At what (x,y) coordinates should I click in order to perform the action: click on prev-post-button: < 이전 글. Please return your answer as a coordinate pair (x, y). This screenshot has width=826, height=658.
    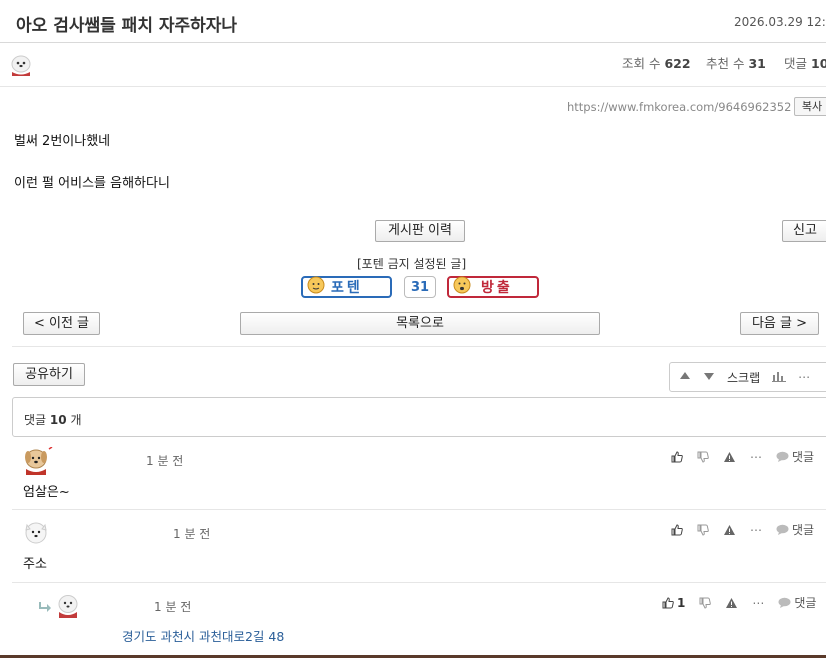
    Looking at the image, I should click on (61, 323).